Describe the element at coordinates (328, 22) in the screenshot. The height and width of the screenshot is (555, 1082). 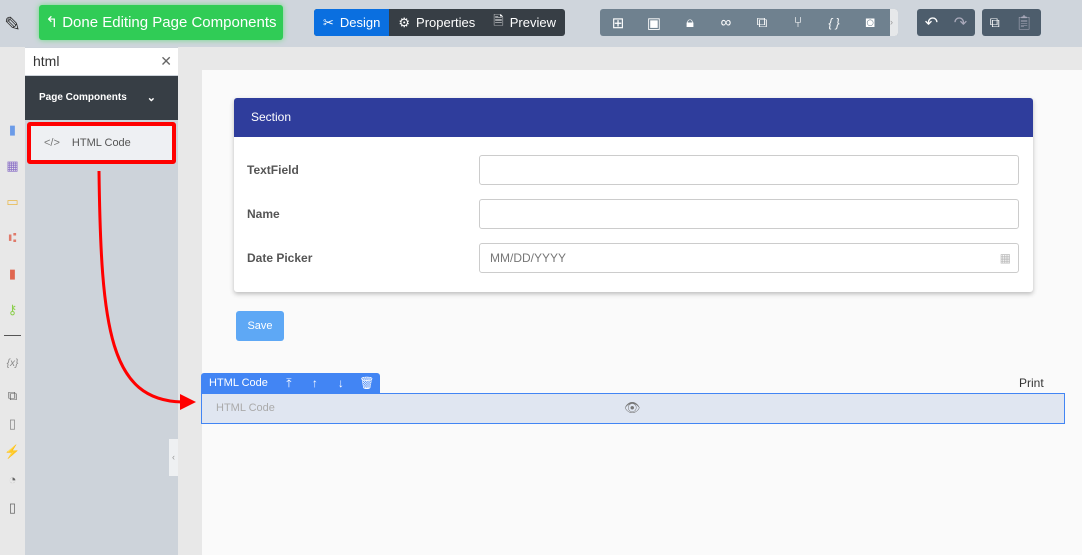
I see `design-icon: ✂` at that location.